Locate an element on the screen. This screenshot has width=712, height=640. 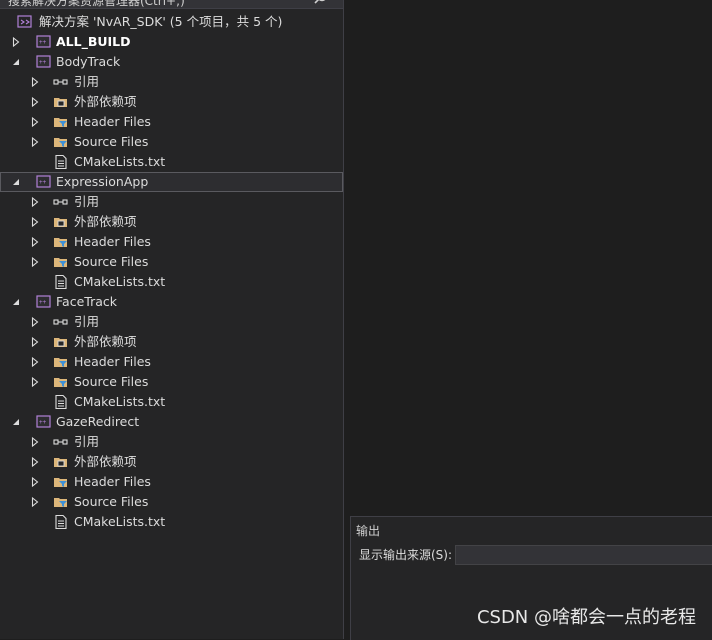
output-panel-title: 输出 is located at coordinates (368, 531).